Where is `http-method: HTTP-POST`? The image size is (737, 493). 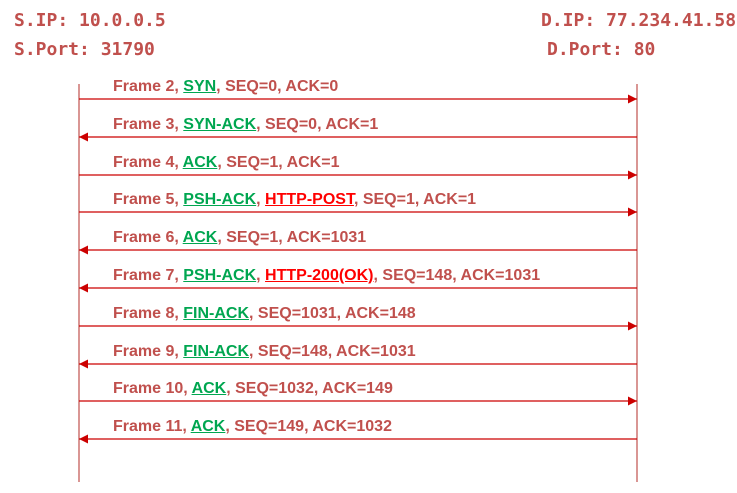
http-method: HTTP-POST is located at coordinates (309, 199).